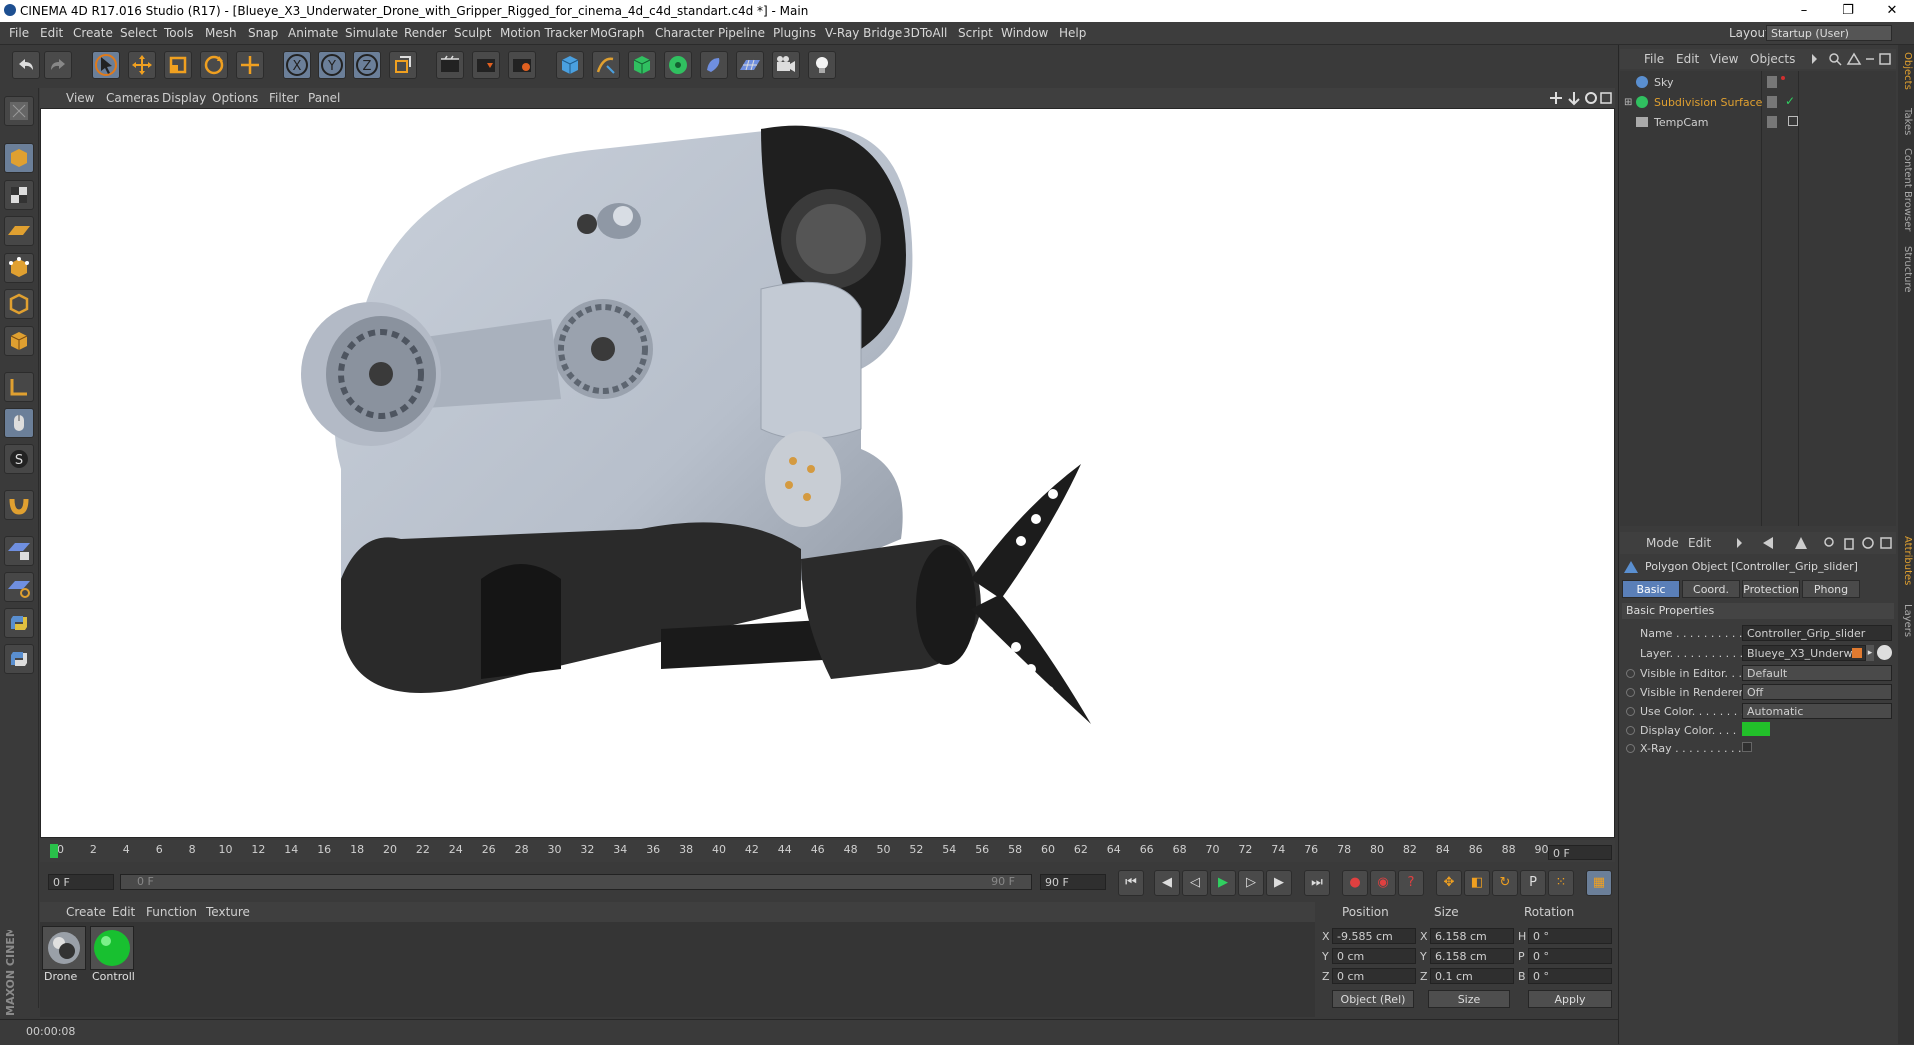  Describe the element at coordinates (1472, 956) in the screenshot. I see `size-y-field: 6.158 cm` at that location.